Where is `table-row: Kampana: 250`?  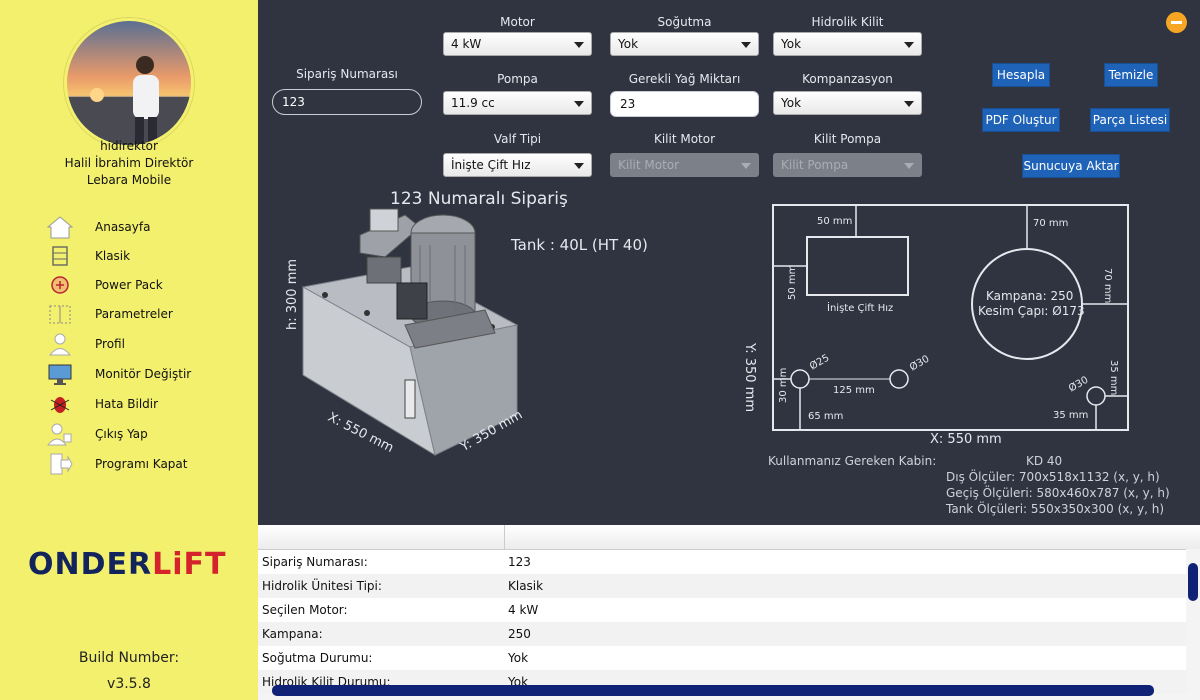 table-row: Kampana: 250 is located at coordinates (723, 634).